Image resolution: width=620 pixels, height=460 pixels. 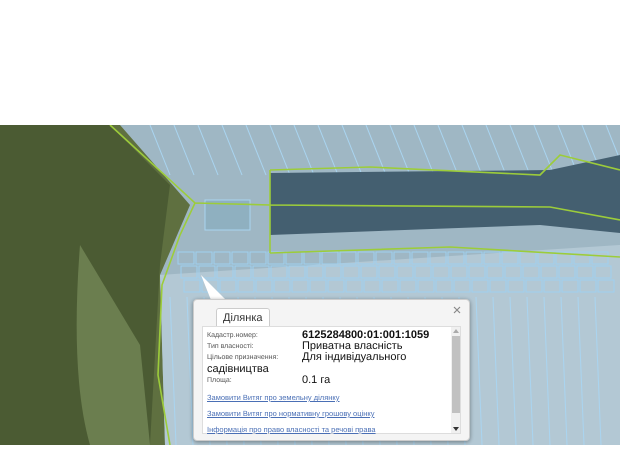 What do you see at coordinates (455, 331) in the screenshot?
I see `scroll-up-icon` at bounding box center [455, 331].